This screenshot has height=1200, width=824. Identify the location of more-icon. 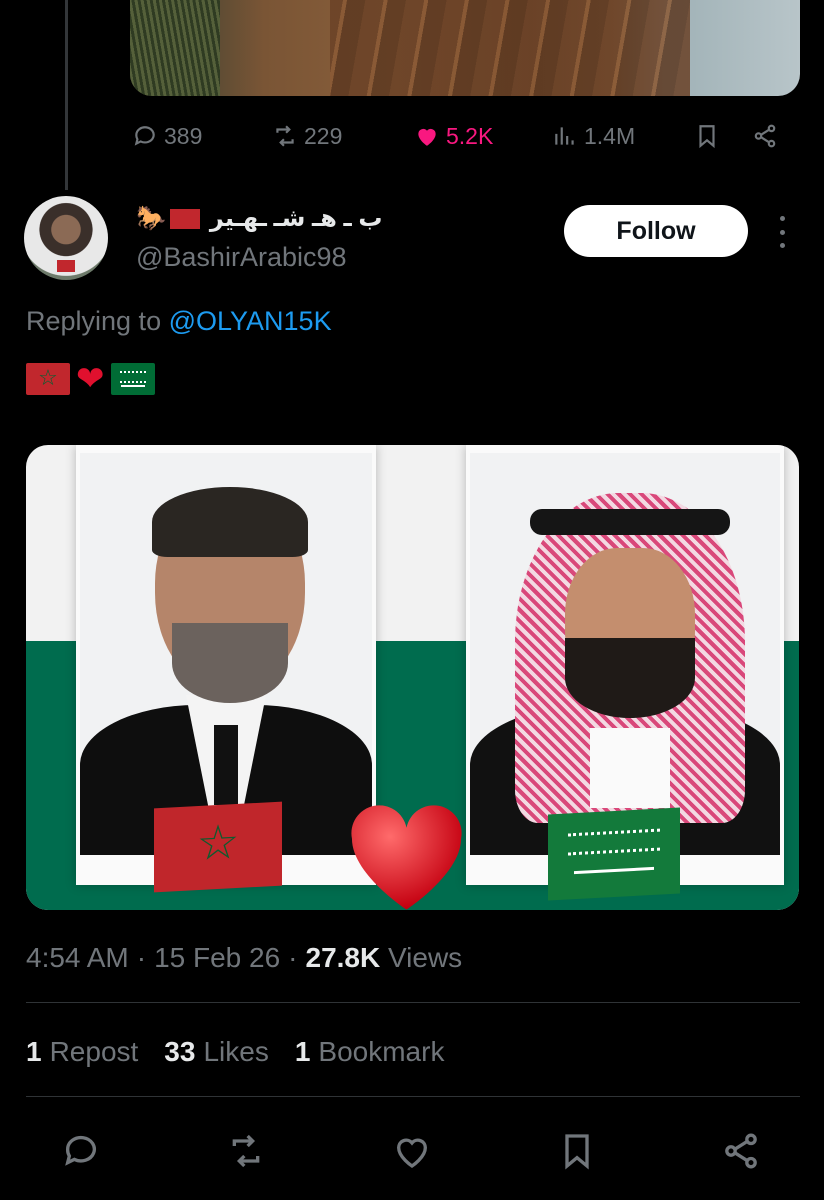
(782, 232).